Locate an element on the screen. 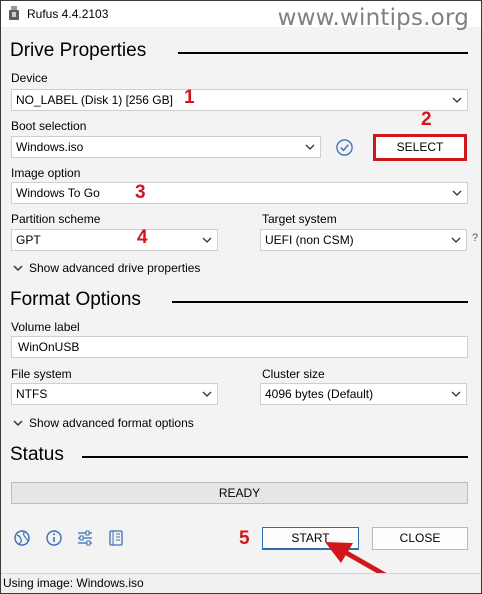  partition-scheme-dropdown: GPT is located at coordinates (114, 240).